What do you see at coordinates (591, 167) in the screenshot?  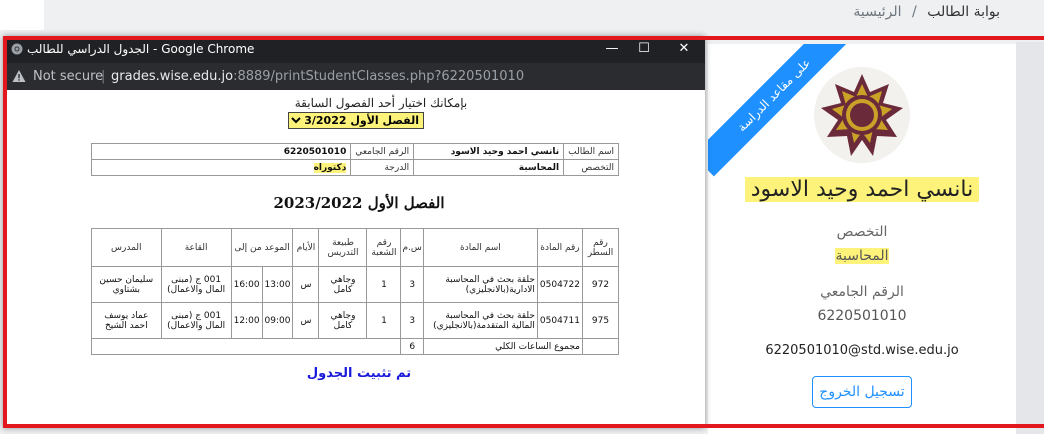 I see `major-label: التخصص` at bounding box center [591, 167].